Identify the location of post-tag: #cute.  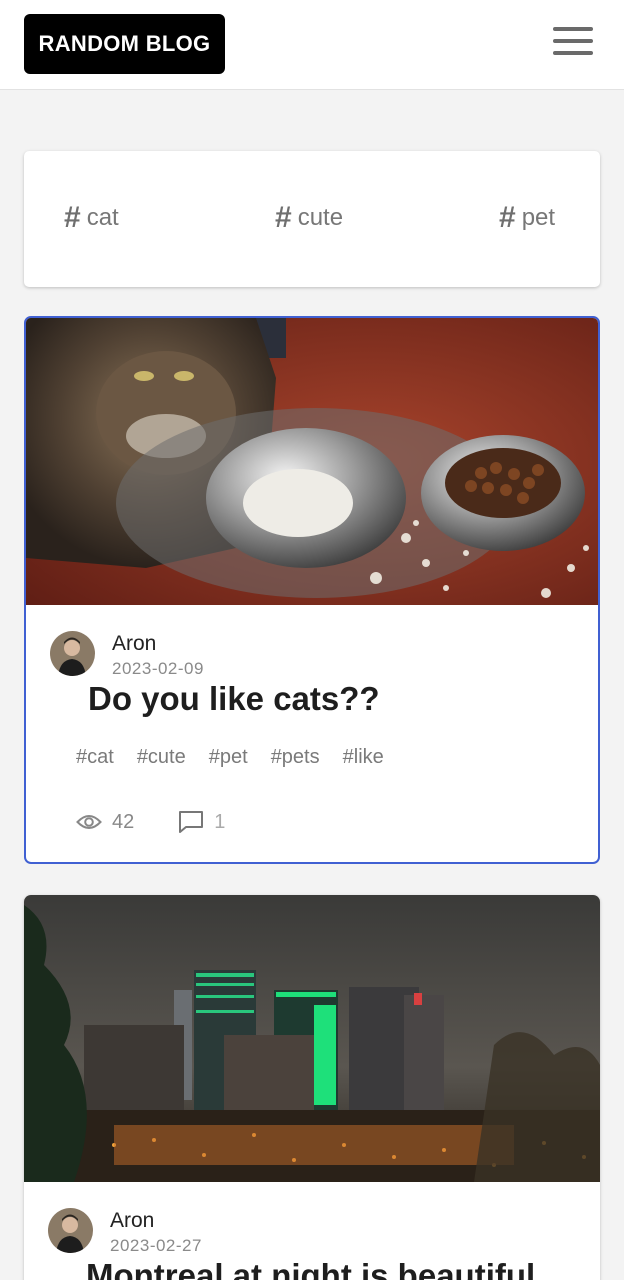
(161, 757).